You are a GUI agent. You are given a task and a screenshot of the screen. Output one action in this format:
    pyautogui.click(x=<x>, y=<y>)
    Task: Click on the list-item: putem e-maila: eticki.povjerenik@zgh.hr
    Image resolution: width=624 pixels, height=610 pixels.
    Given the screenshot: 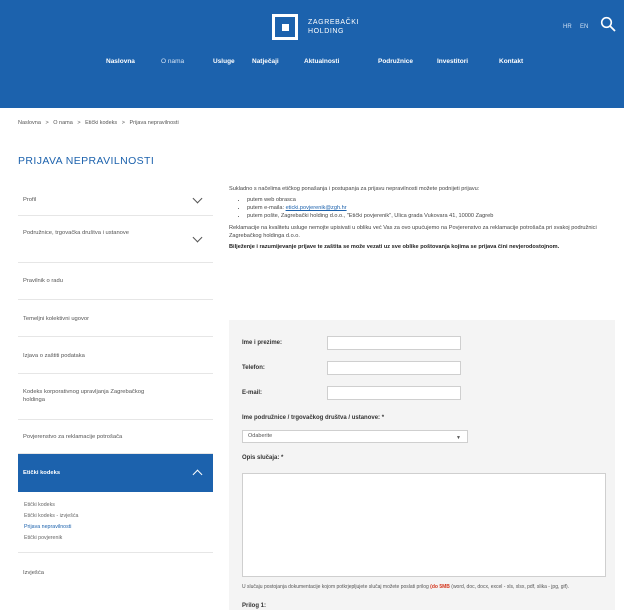 What is the action you would take?
    pyautogui.click(x=431, y=208)
    